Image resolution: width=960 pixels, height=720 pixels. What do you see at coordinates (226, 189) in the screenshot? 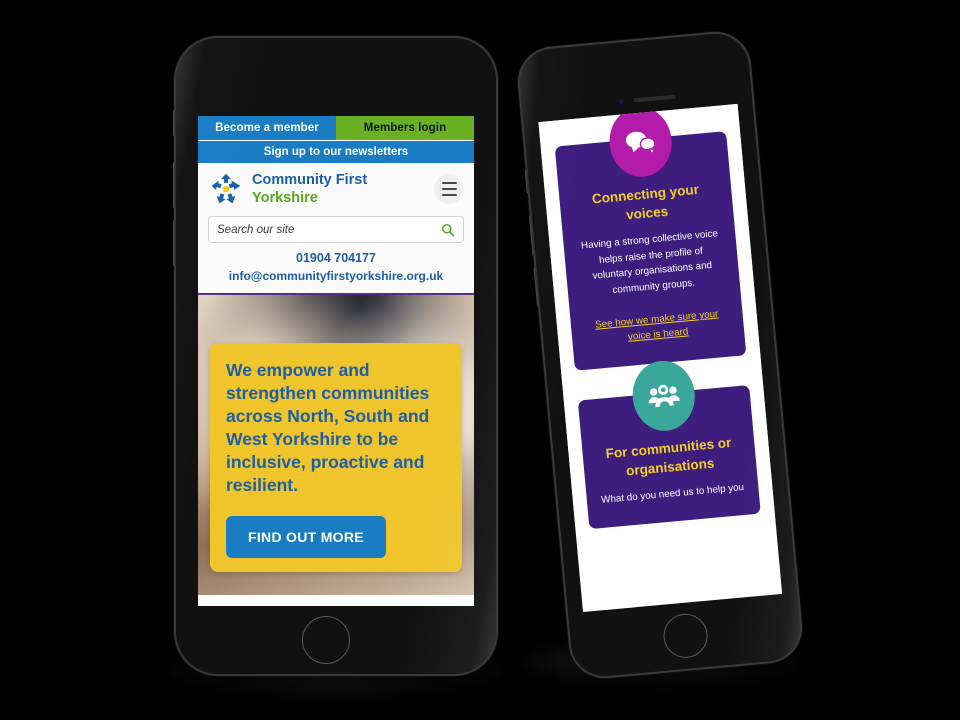
I see `community-first-yorkshire-logo-icon` at bounding box center [226, 189].